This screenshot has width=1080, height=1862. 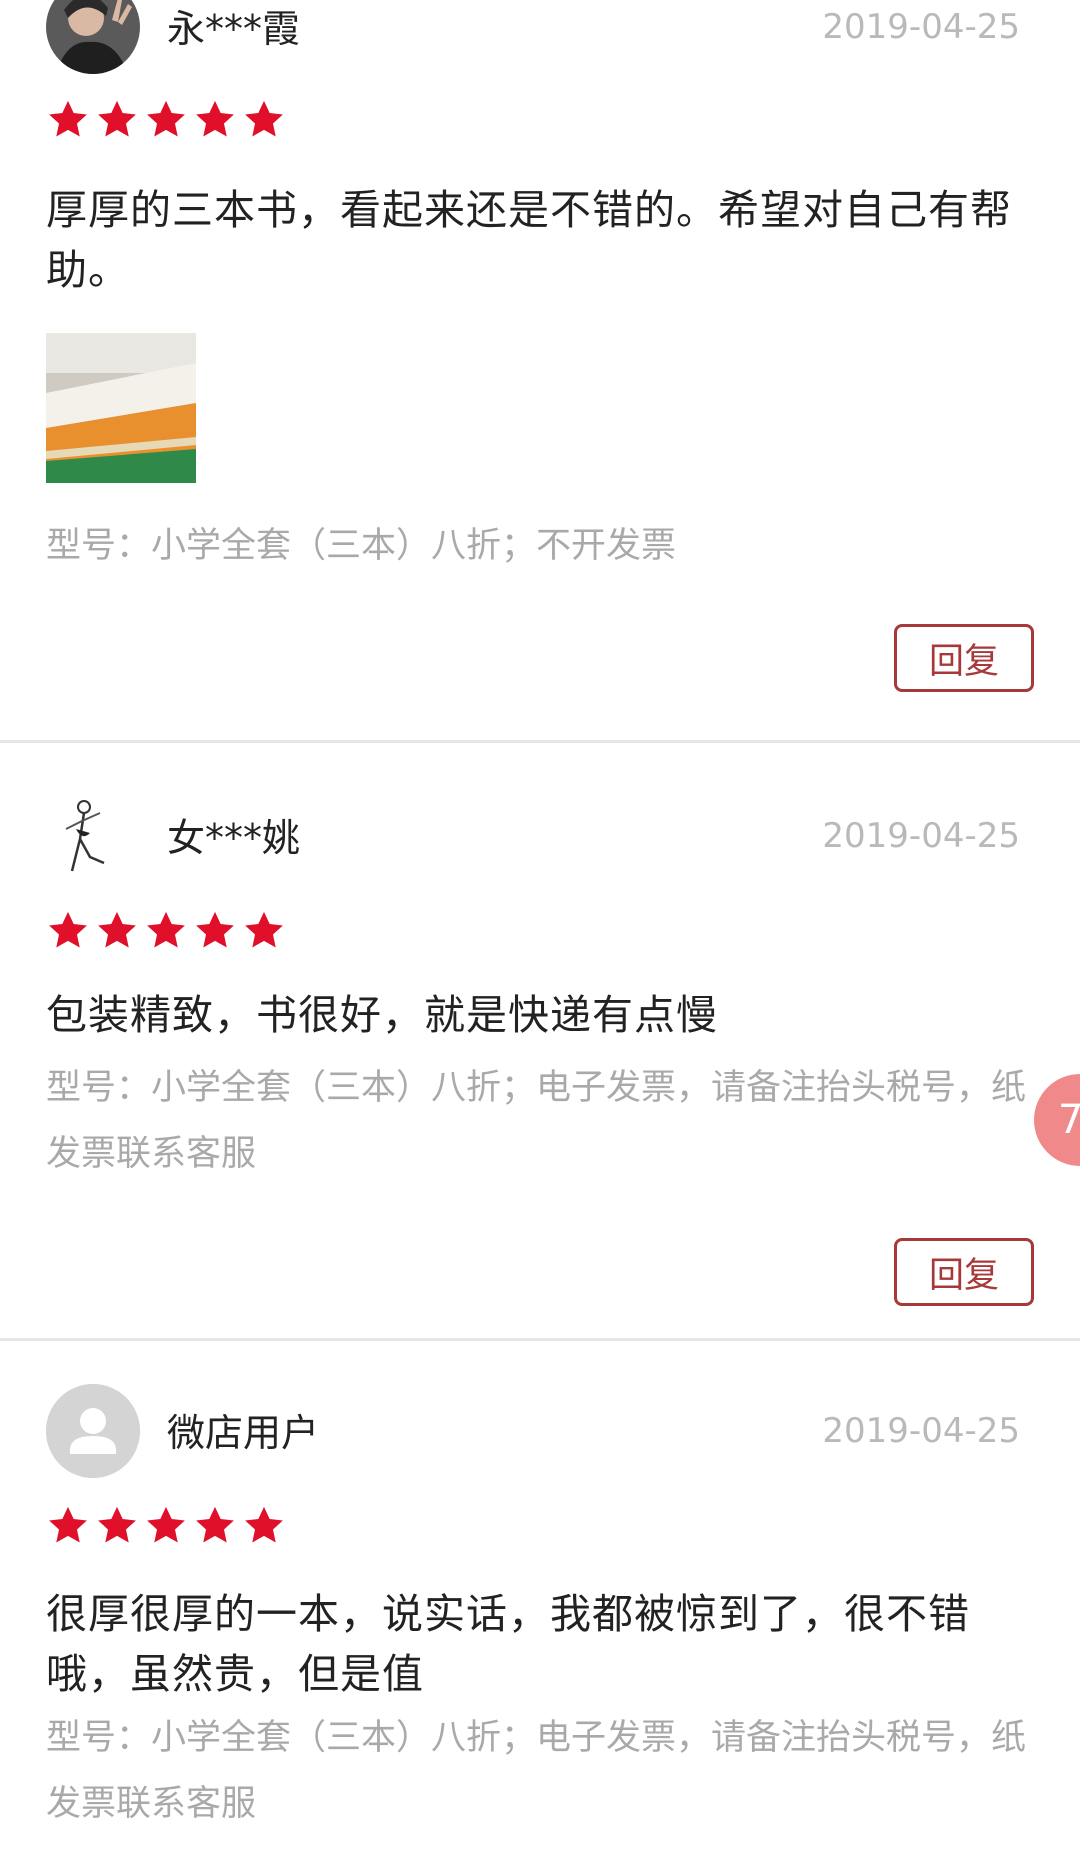 I want to click on review-content: 包装精致，书很好，就是快递有点慢, so click(x=382, y=1015).